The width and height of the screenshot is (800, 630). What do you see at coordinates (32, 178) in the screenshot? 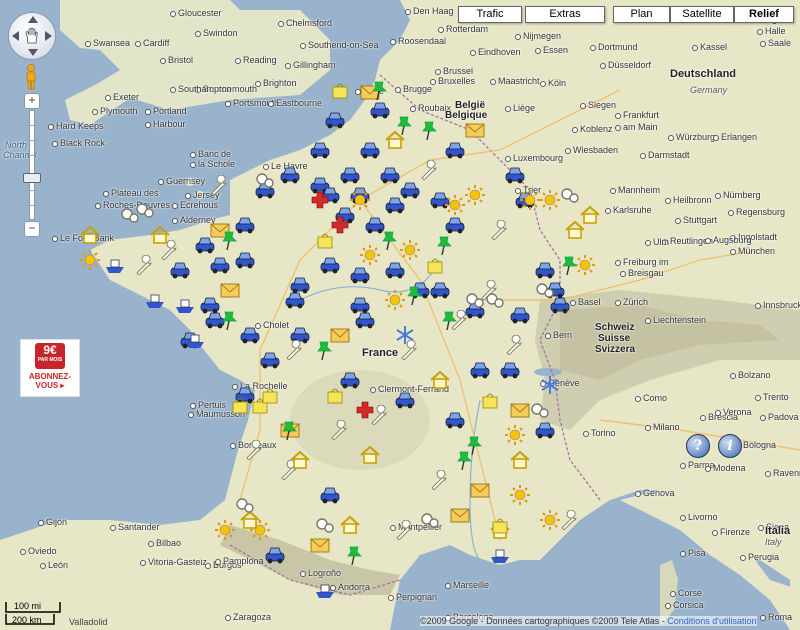
I see `zoom-slider-thumb` at bounding box center [32, 178].